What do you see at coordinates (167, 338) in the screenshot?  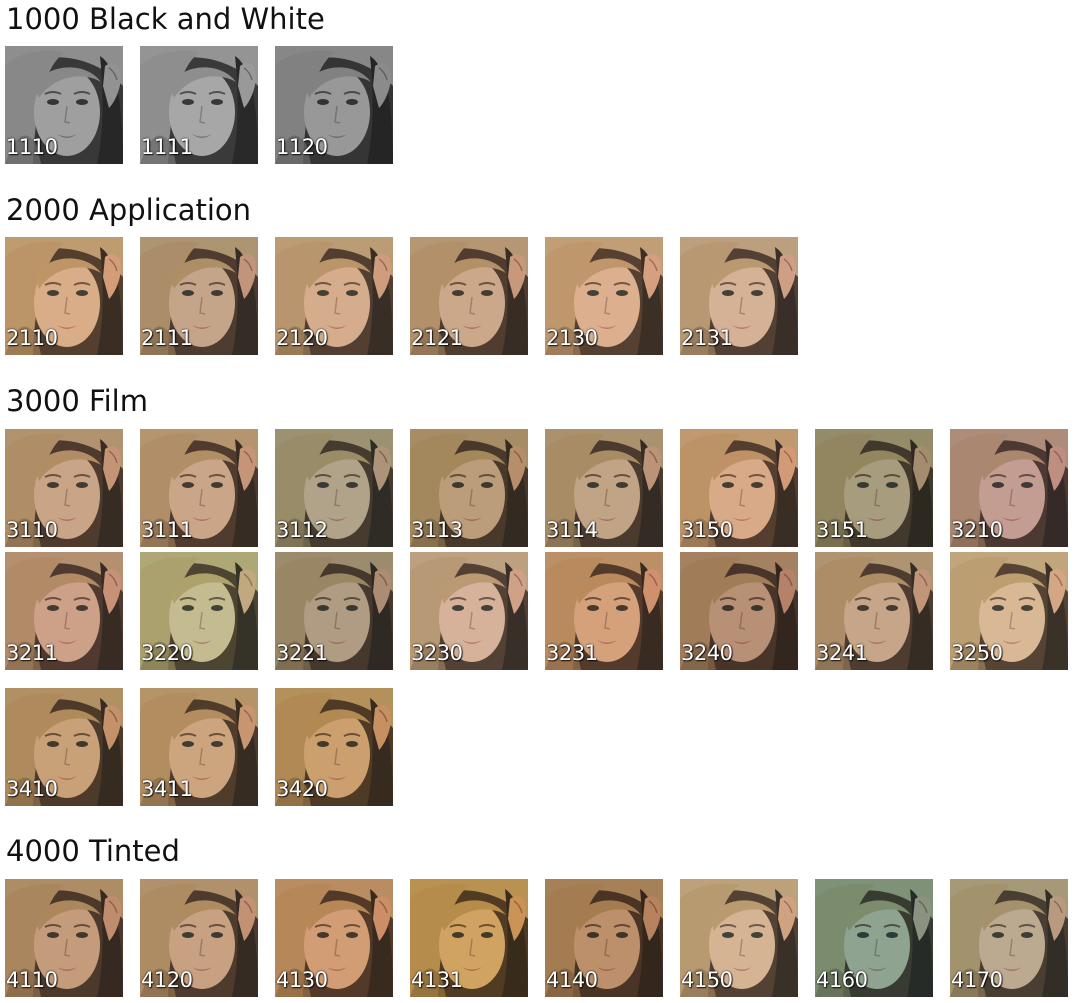 I see `preset-code-label: 2111` at bounding box center [167, 338].